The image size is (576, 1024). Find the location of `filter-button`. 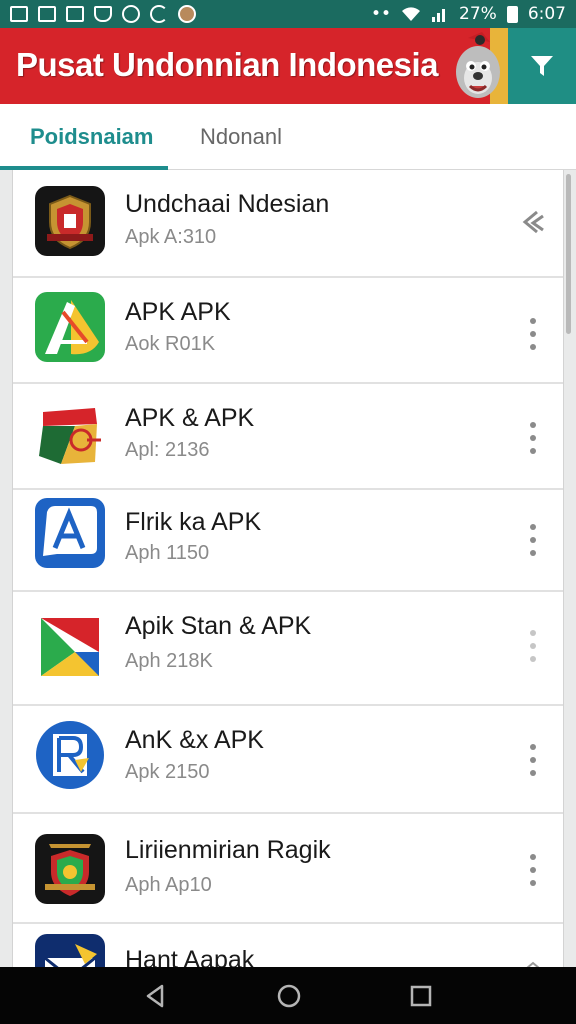

filter-button is located at coordinates (542, 66).